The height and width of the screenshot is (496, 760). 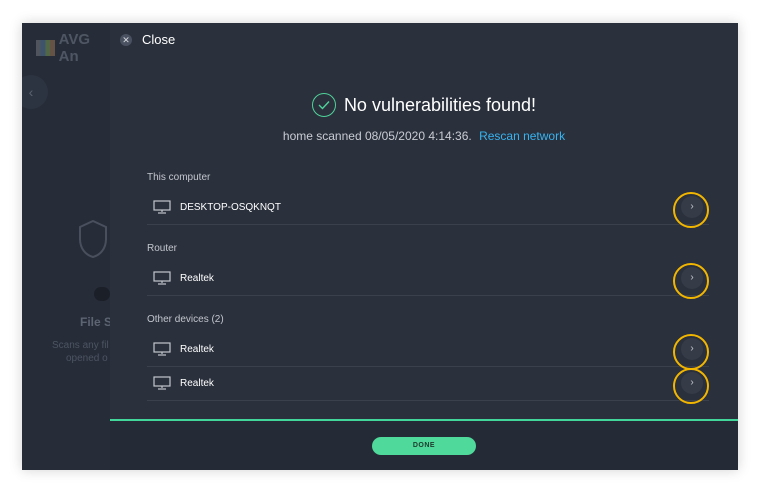 What do you see at coordinates (93, 239) in the screenshot?
I see `shield-icon` at bounding box center [93, 239].